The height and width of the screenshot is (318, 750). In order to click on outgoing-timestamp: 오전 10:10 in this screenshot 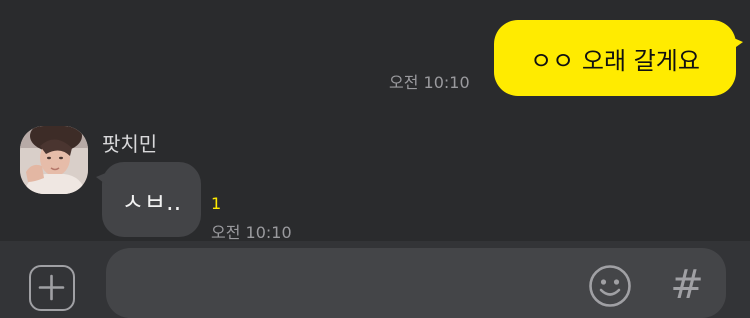, I will do `click(429, 82)`.